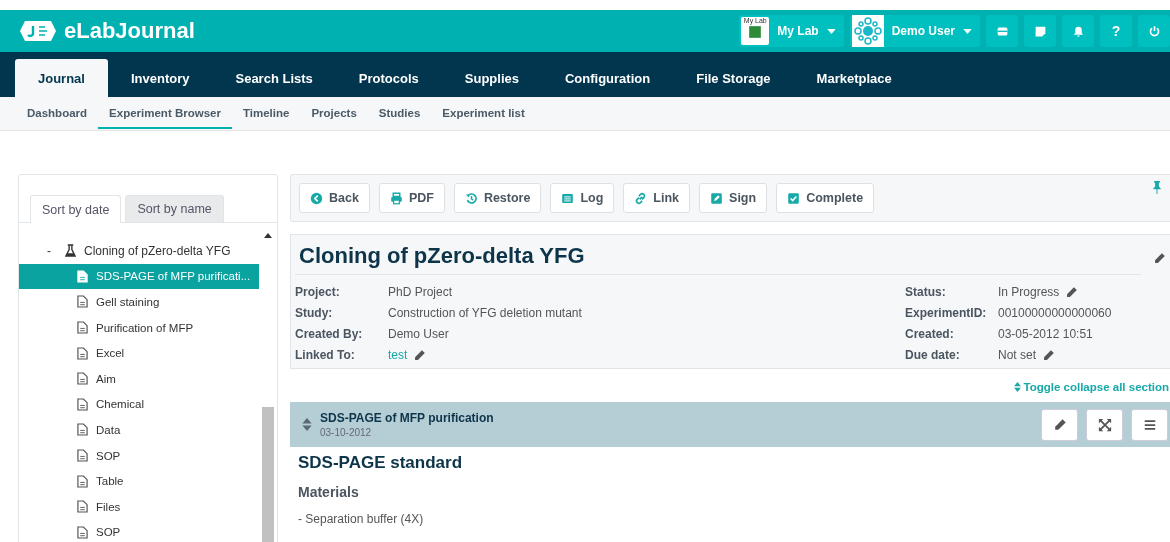 The image size is (1170, 542). I want to click on section-title: SDS-PAGE of MFP purification, so click(407, 418).